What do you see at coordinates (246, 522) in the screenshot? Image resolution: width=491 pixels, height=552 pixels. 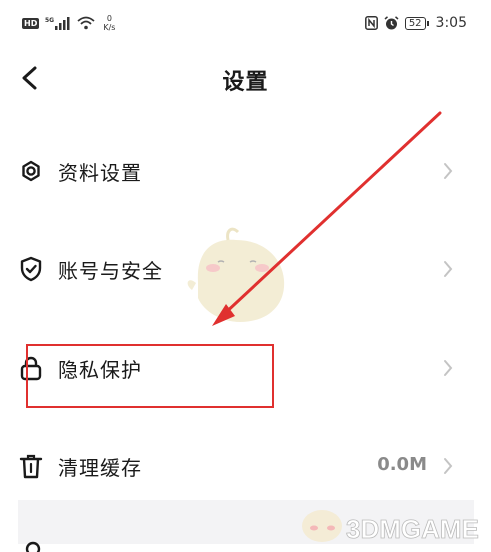 I see `section-divider` at bounding box center [246, 522].